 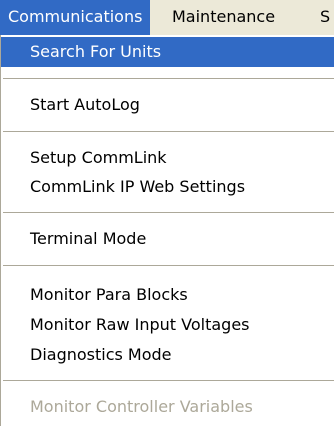 I want to click on menu-truncated-item: S, so click(x=324, y=17).